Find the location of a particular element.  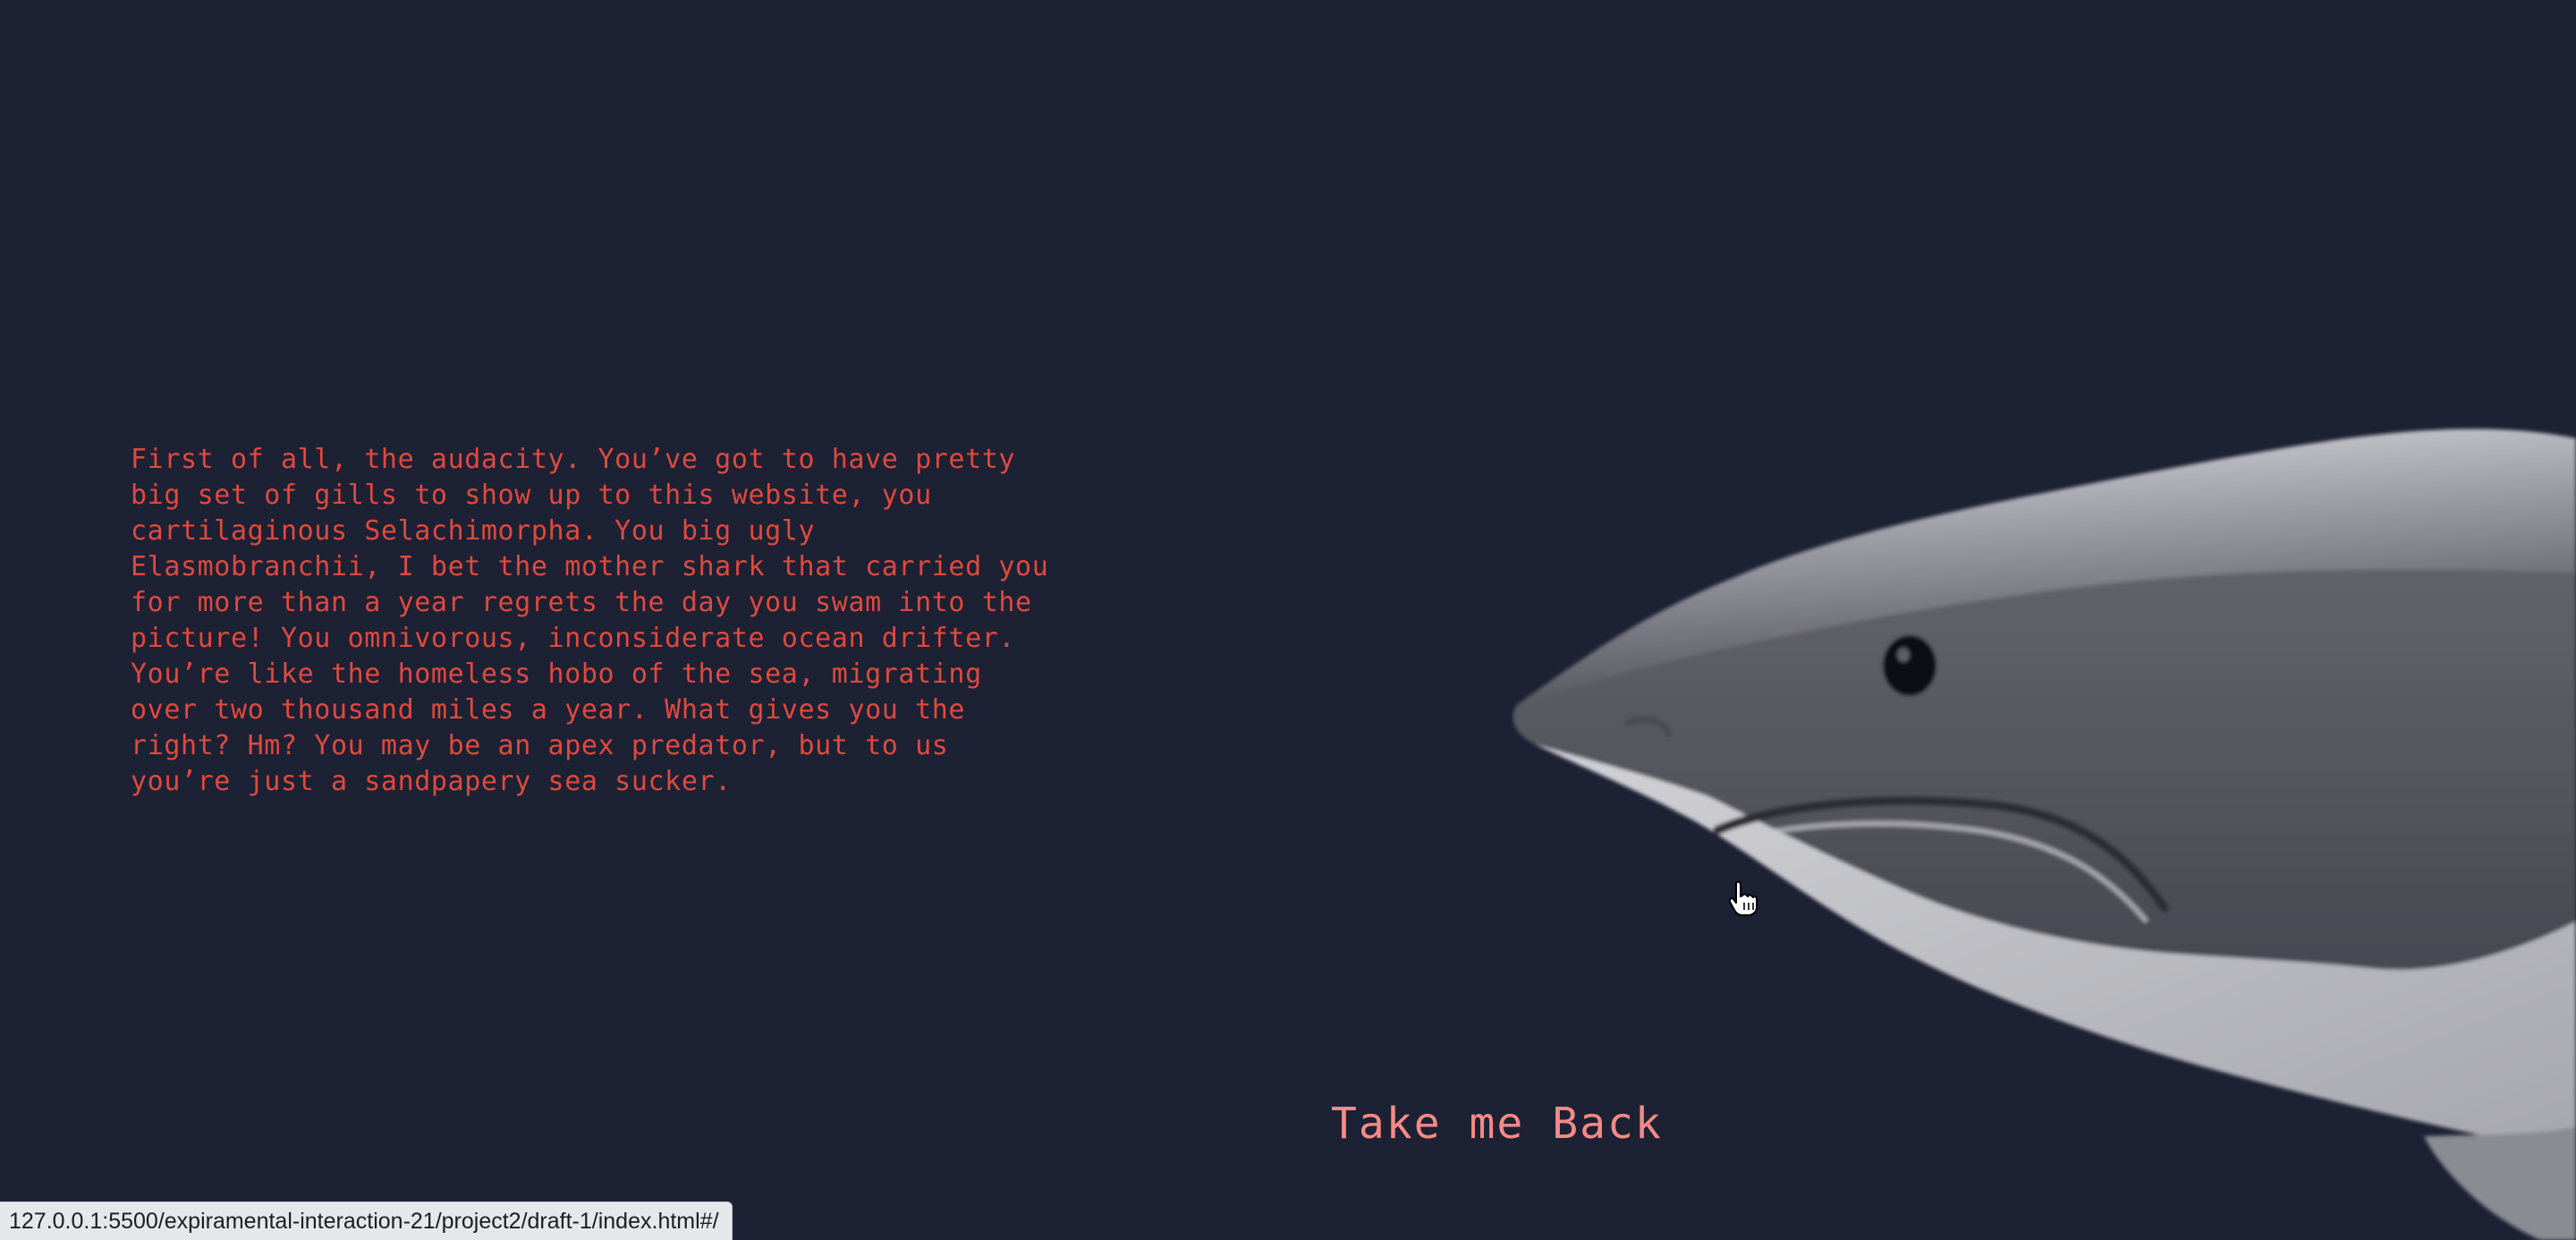

take-me-back-link: Take me Back is located at coordinates (1497, 1124).